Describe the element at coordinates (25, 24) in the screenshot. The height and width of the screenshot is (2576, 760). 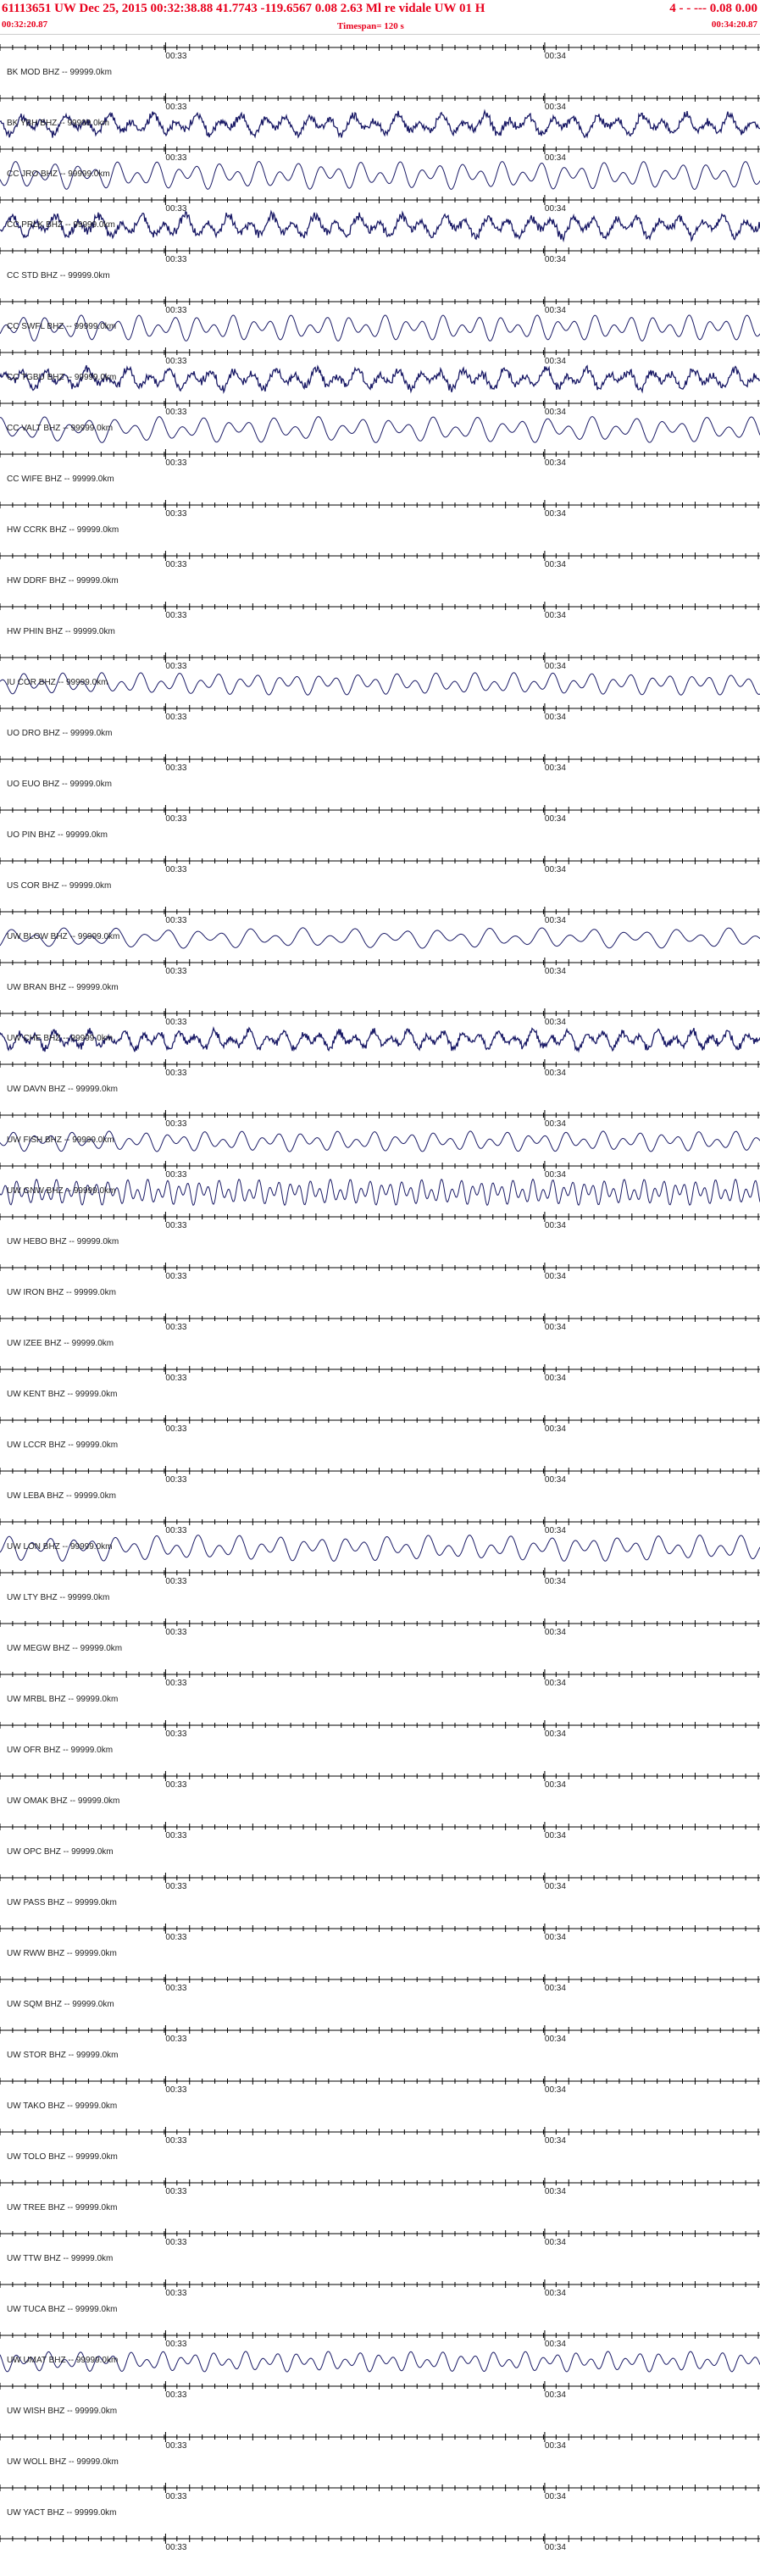
I see `start-time: 00:32:20.87` at that location.